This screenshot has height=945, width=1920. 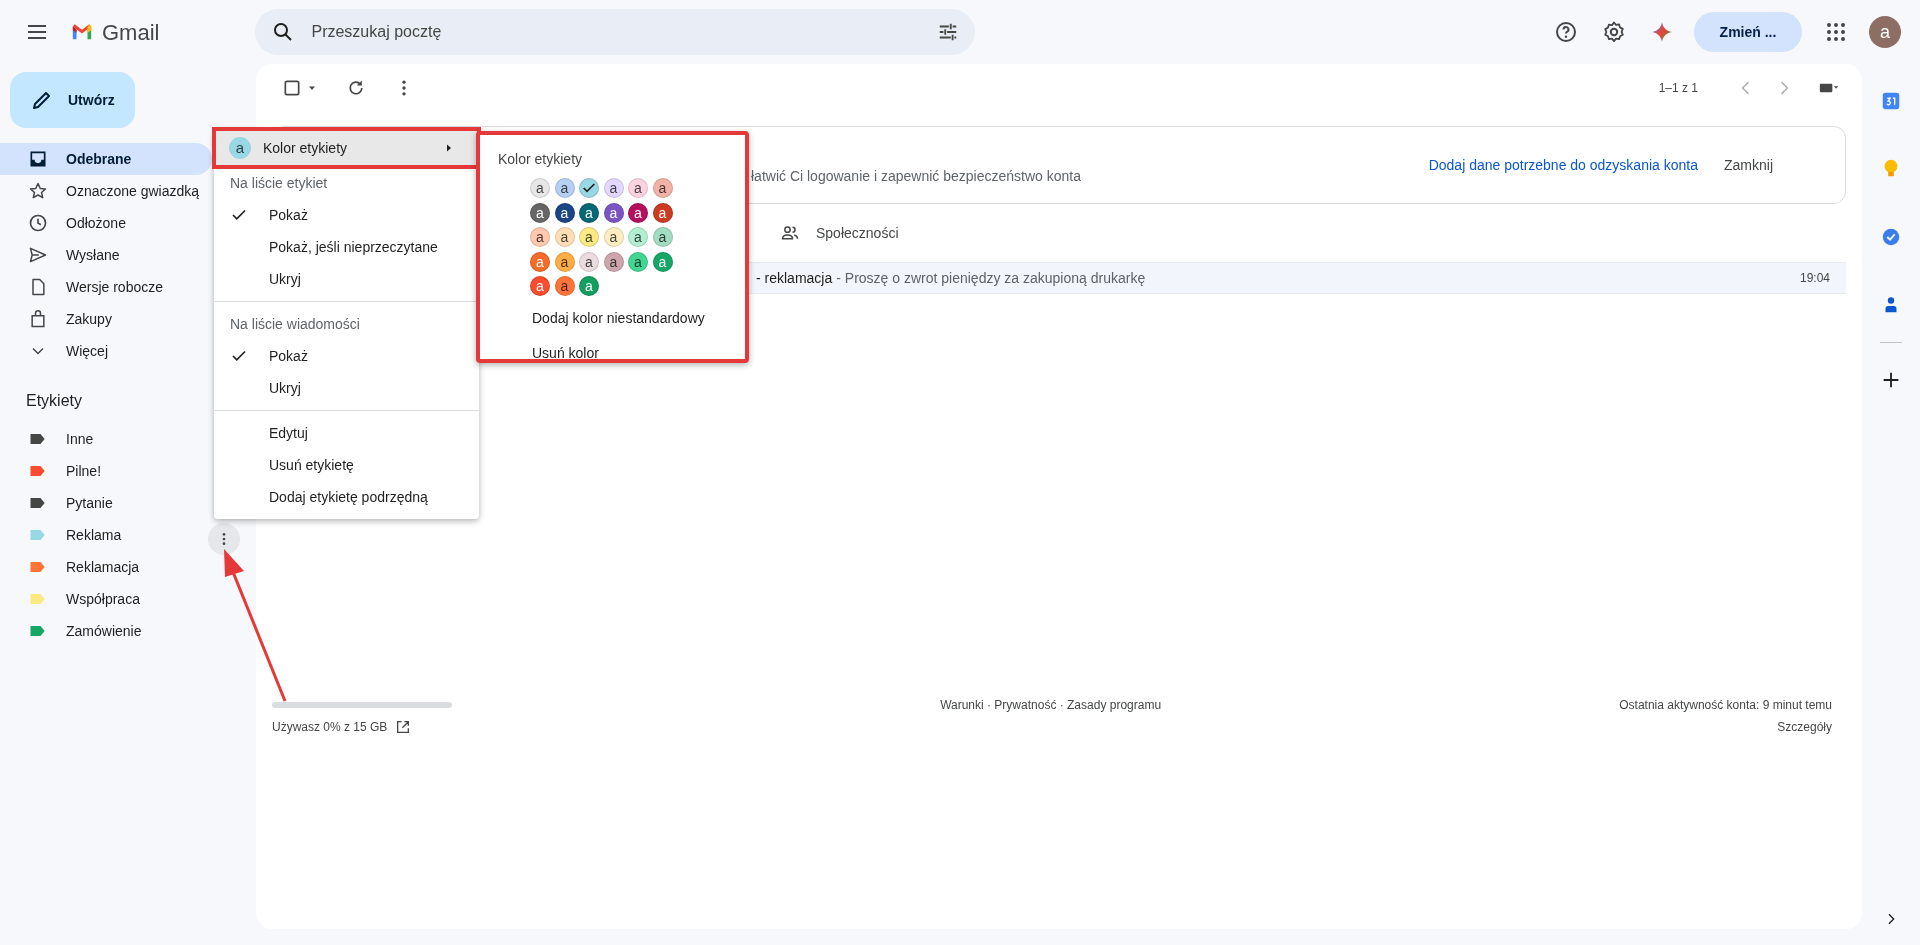 What do you see at coordinates (295, 324) in the screenshot?
I see `menu-section-heading: Na liście wiadomości` at bounding box center [295, 324].